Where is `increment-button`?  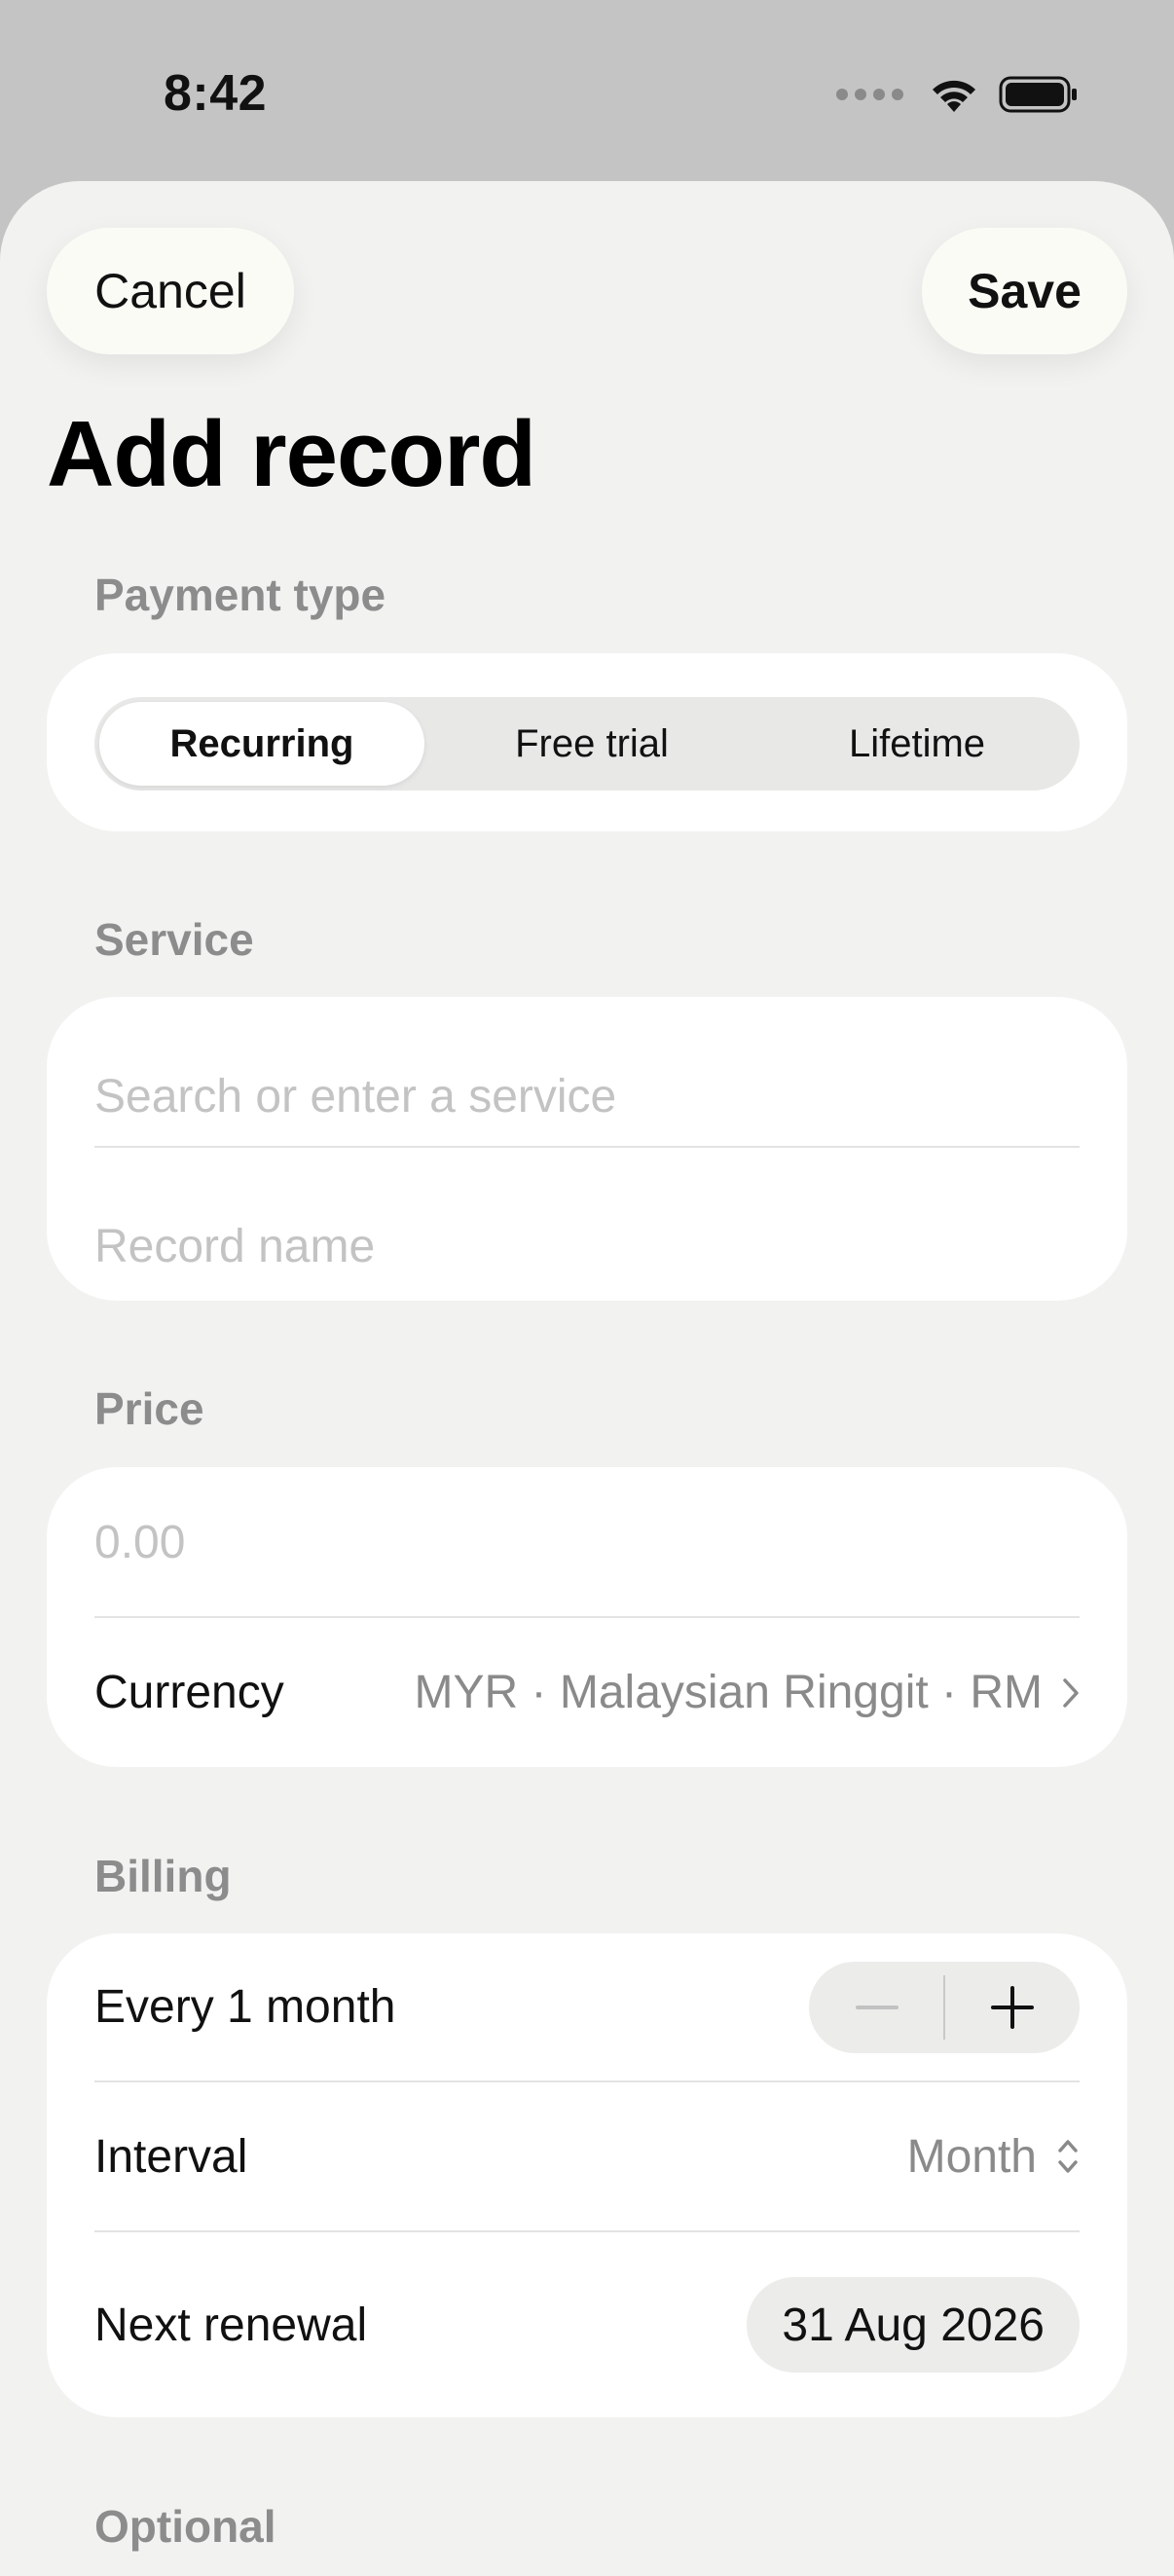 increment-button is located at coordinates (1012, 2007).